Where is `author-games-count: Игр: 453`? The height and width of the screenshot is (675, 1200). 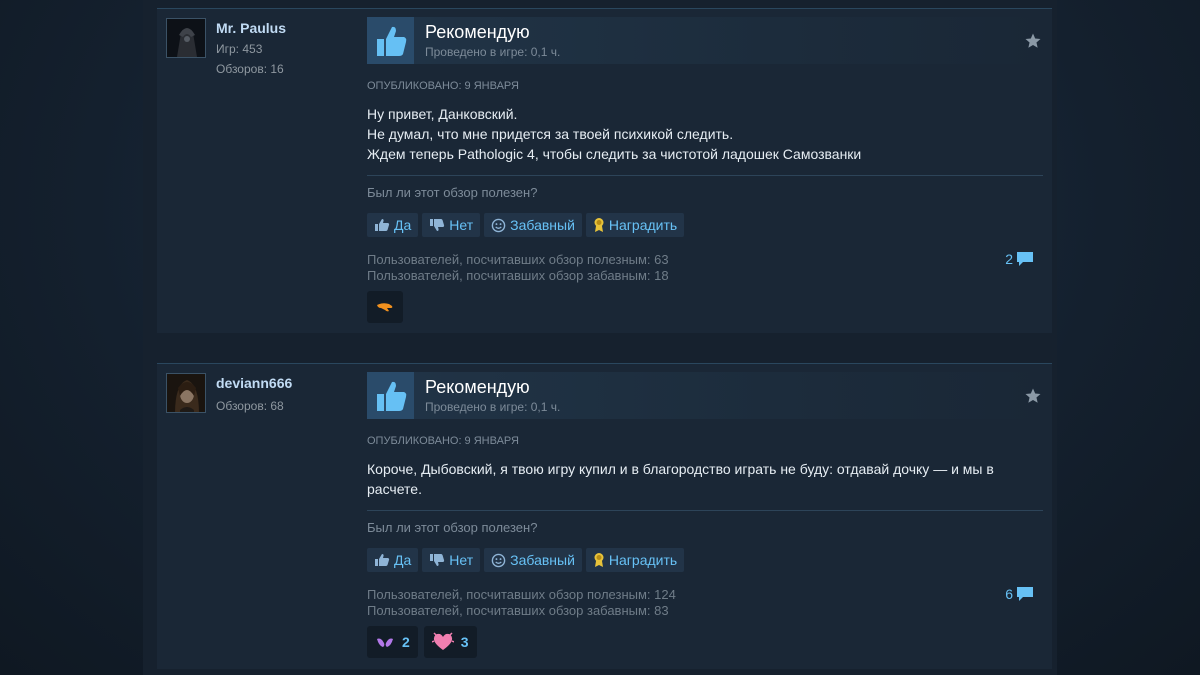
author-games-count: Игр: 453 is located at coordinates (239, 49).